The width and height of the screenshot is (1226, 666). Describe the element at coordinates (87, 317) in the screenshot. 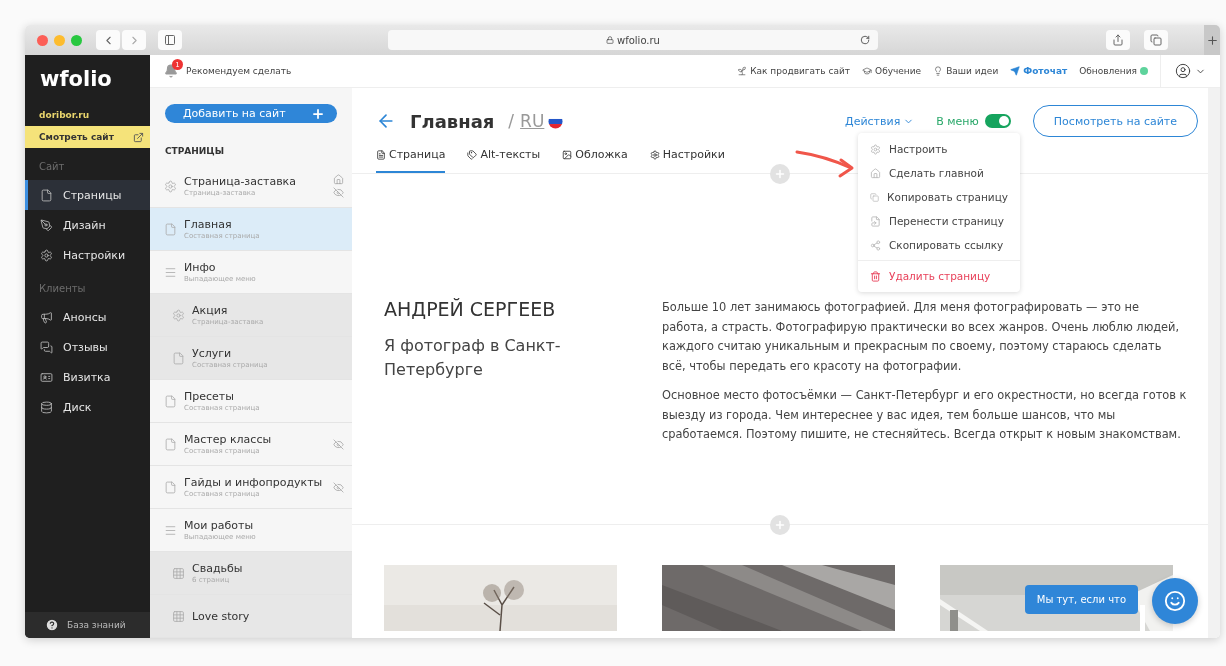

I see `sidebar-item: Анонсы` at that location.